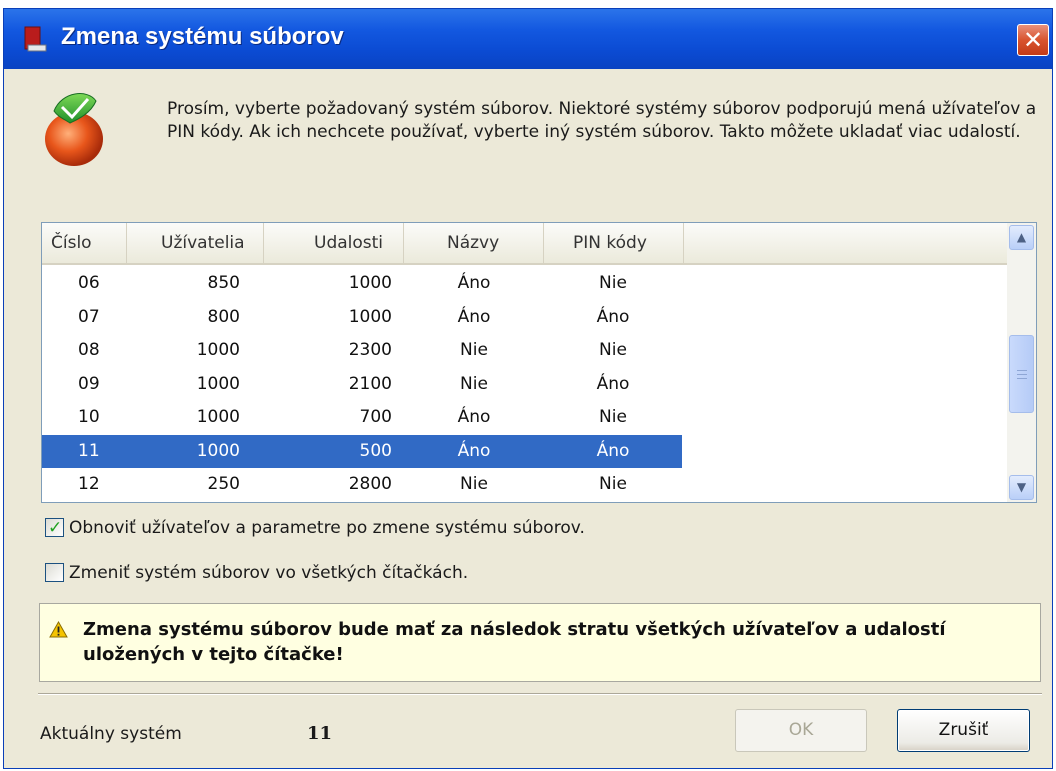  What do you see at coordinates (1021, 237) in the screenshot?
I see `scroll-up-button: ▲` at bounding box center [1021, 237].